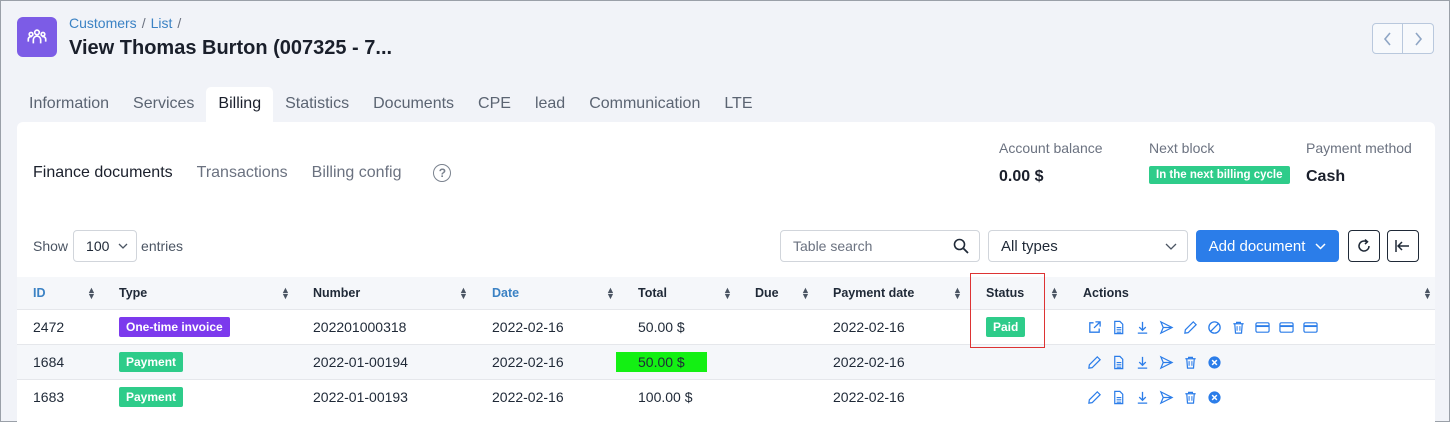 The height and width of the screenshot is (422, 1450). What do you see at coordinates (49, 327) in the screenshot?
I see `row-id: 2472` at bounding box center [49, 327].